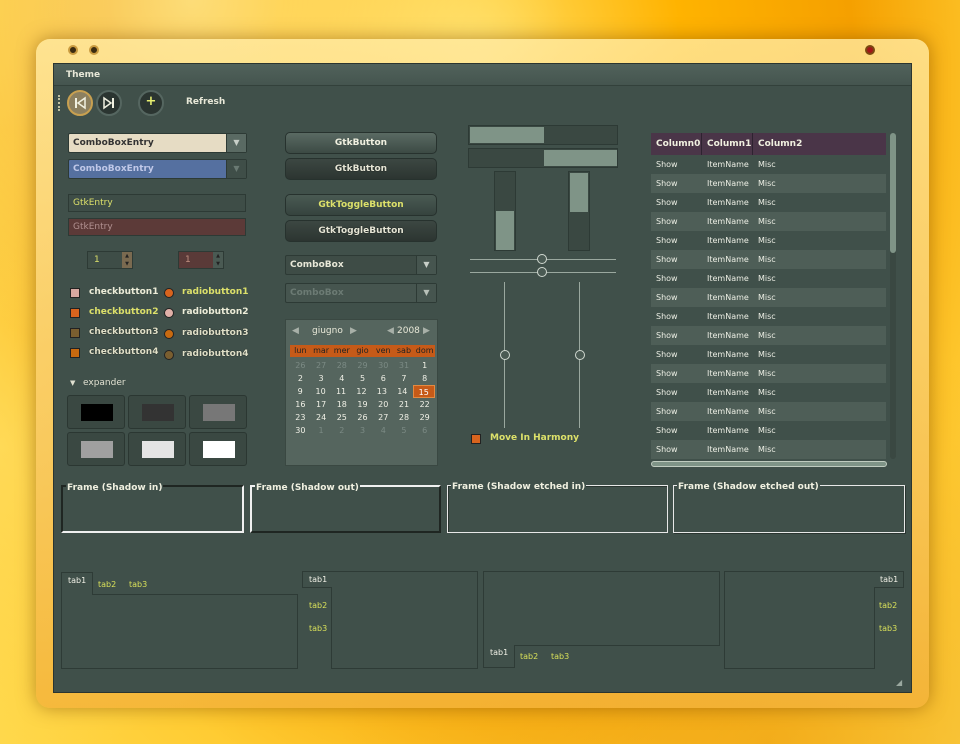 This screenshot has width=960, height=744. What do you see at coordinates (59, 103) in the screenshot?
I see `toolbar-grip-icon` at bounding box center [59, 103].